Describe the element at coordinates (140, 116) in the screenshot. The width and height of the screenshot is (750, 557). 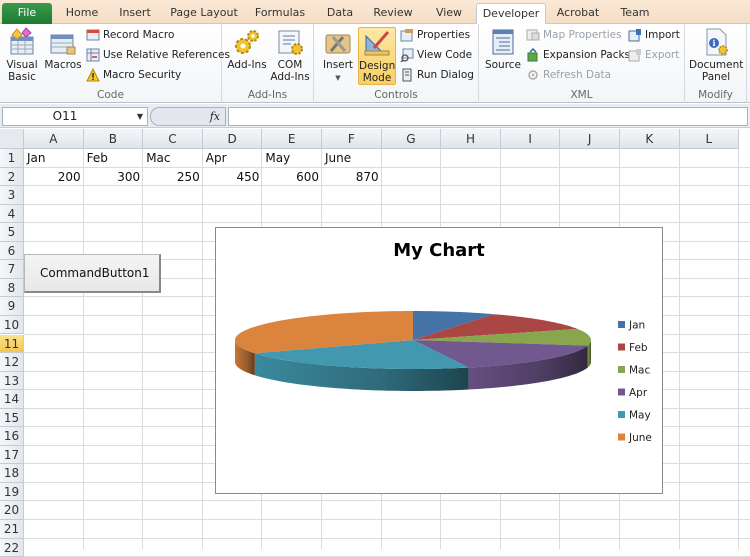
I see `name-box-dropdown-icon: ▼` at that location.